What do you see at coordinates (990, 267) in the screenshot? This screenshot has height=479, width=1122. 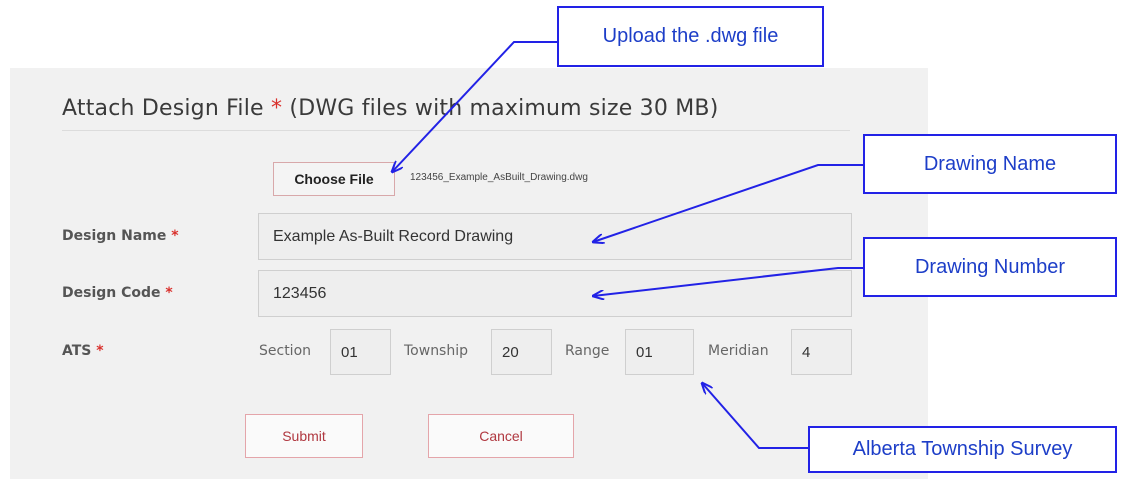 I see `drawing-number-annotation: Drawing Number` at bounding box center [990, 267].